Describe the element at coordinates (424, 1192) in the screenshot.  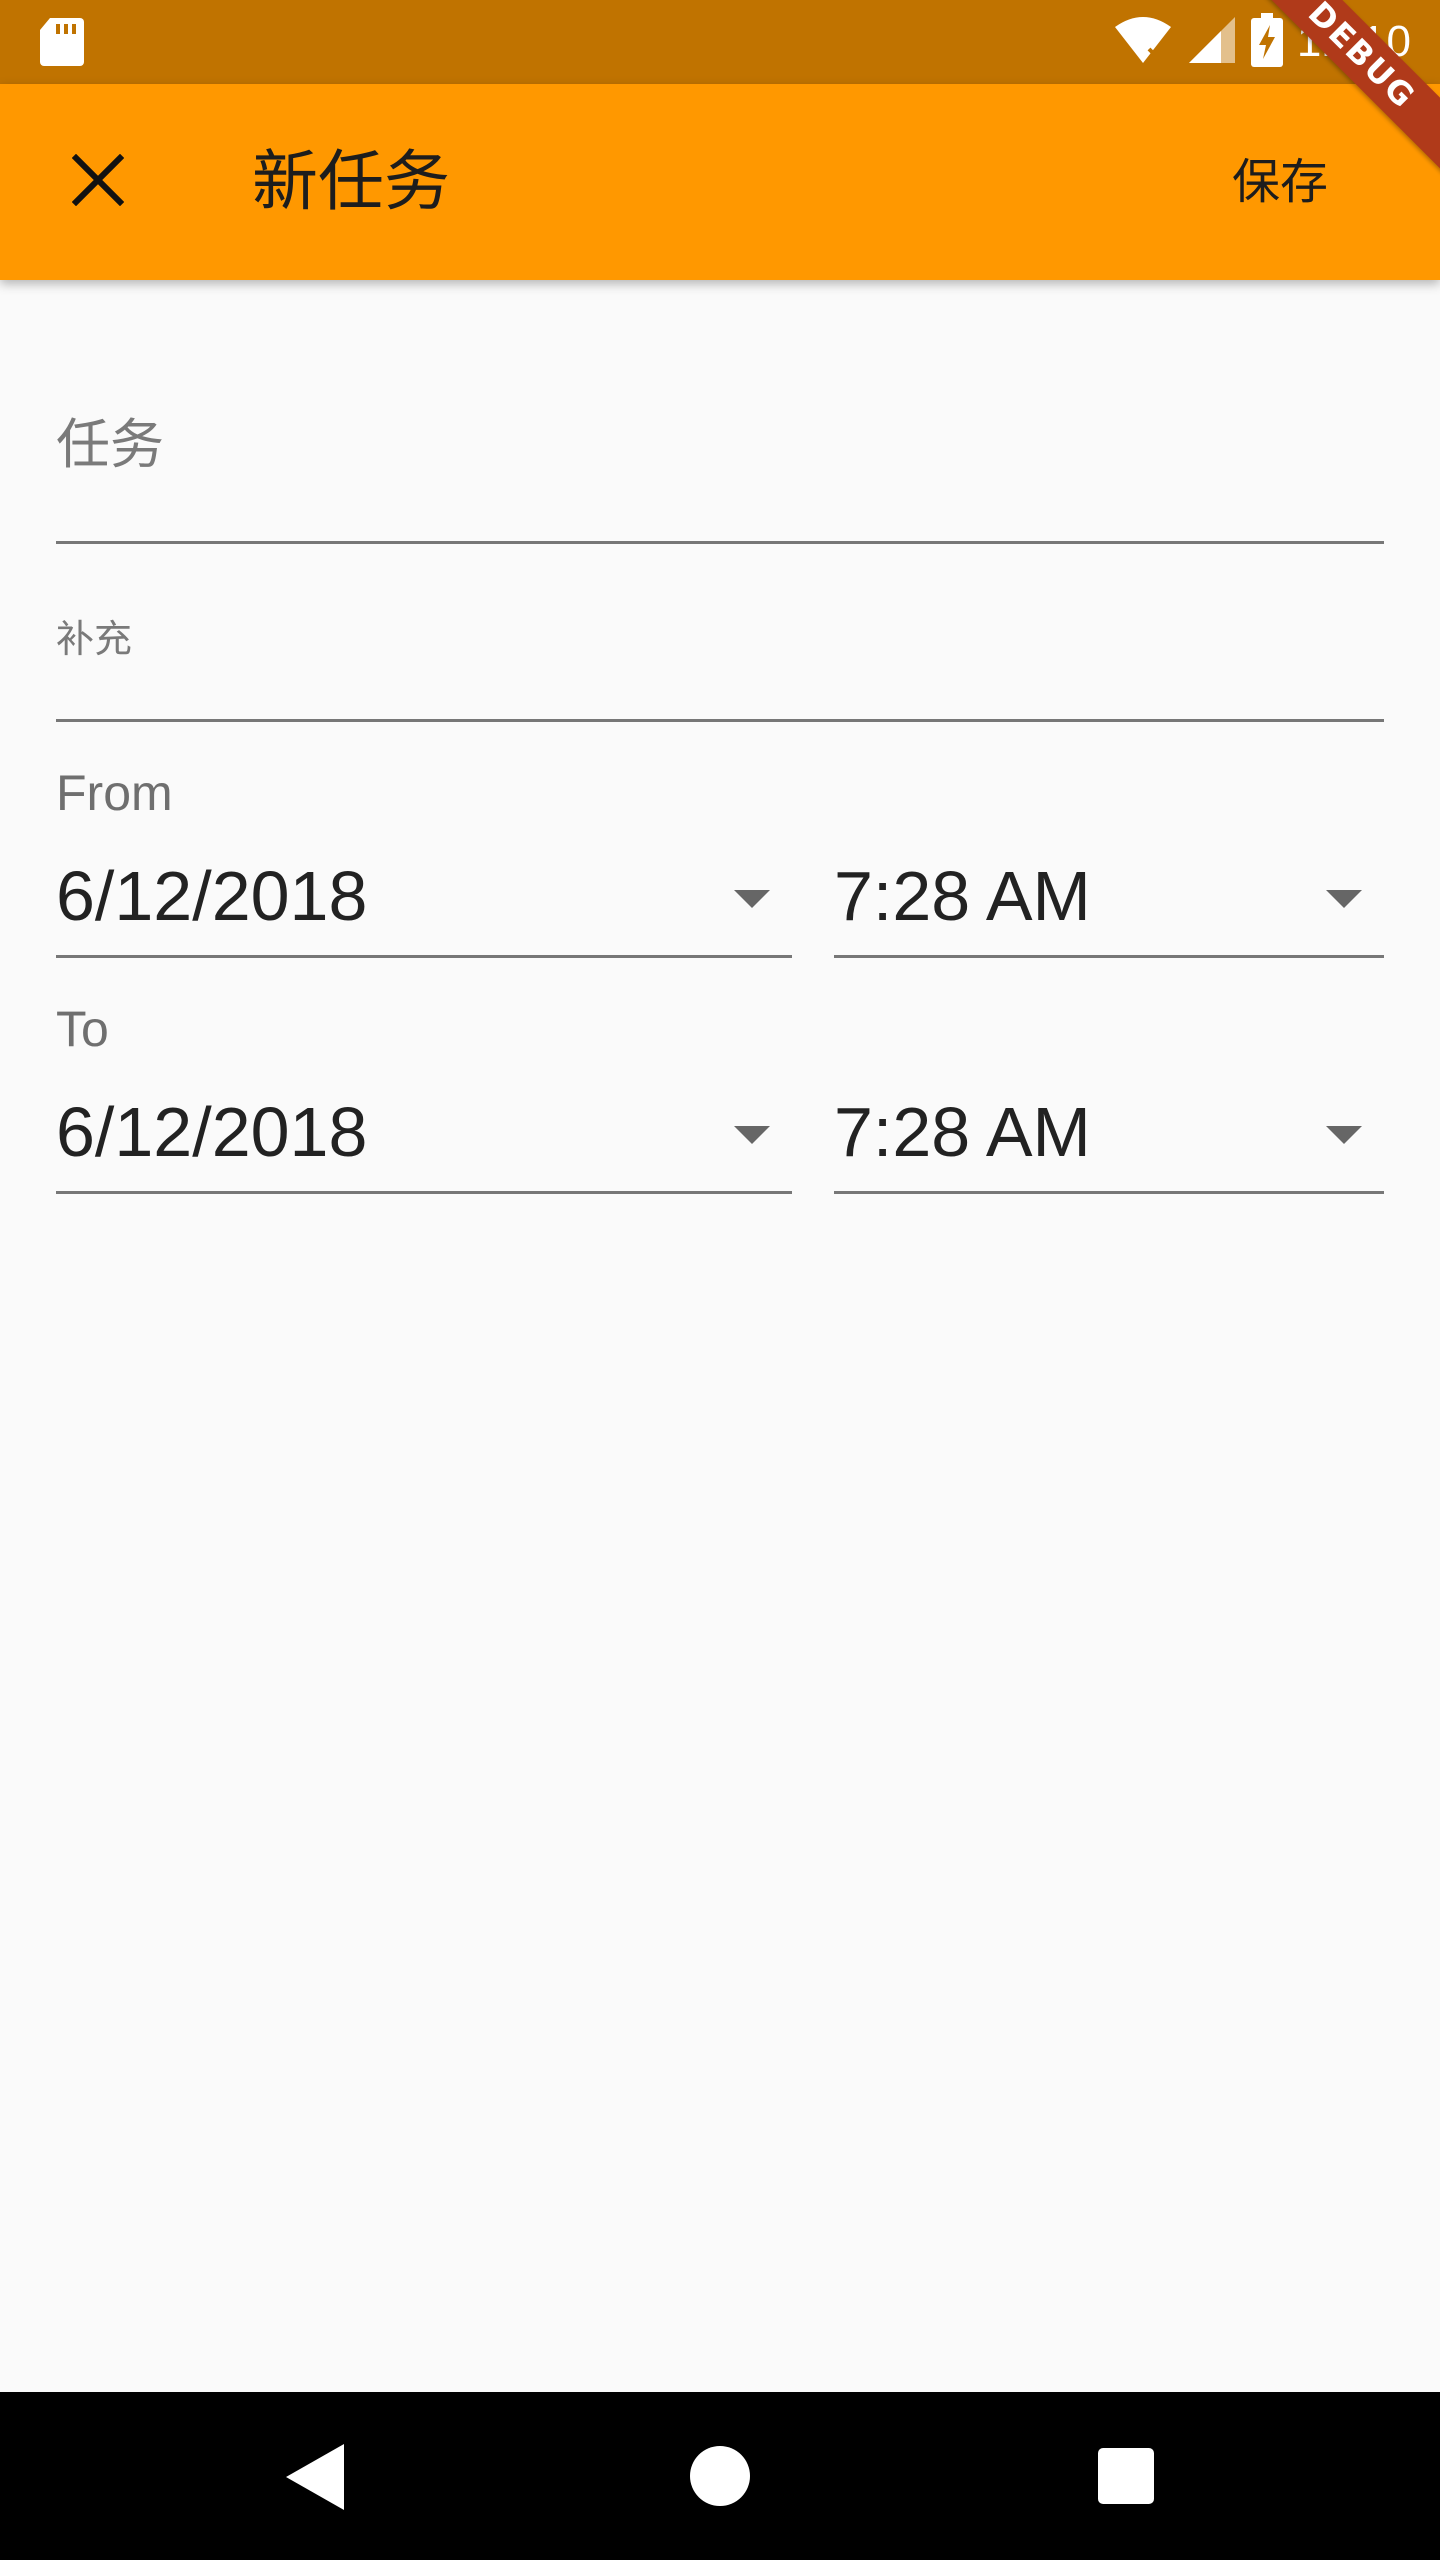
I see `to-date-underline` at that location.